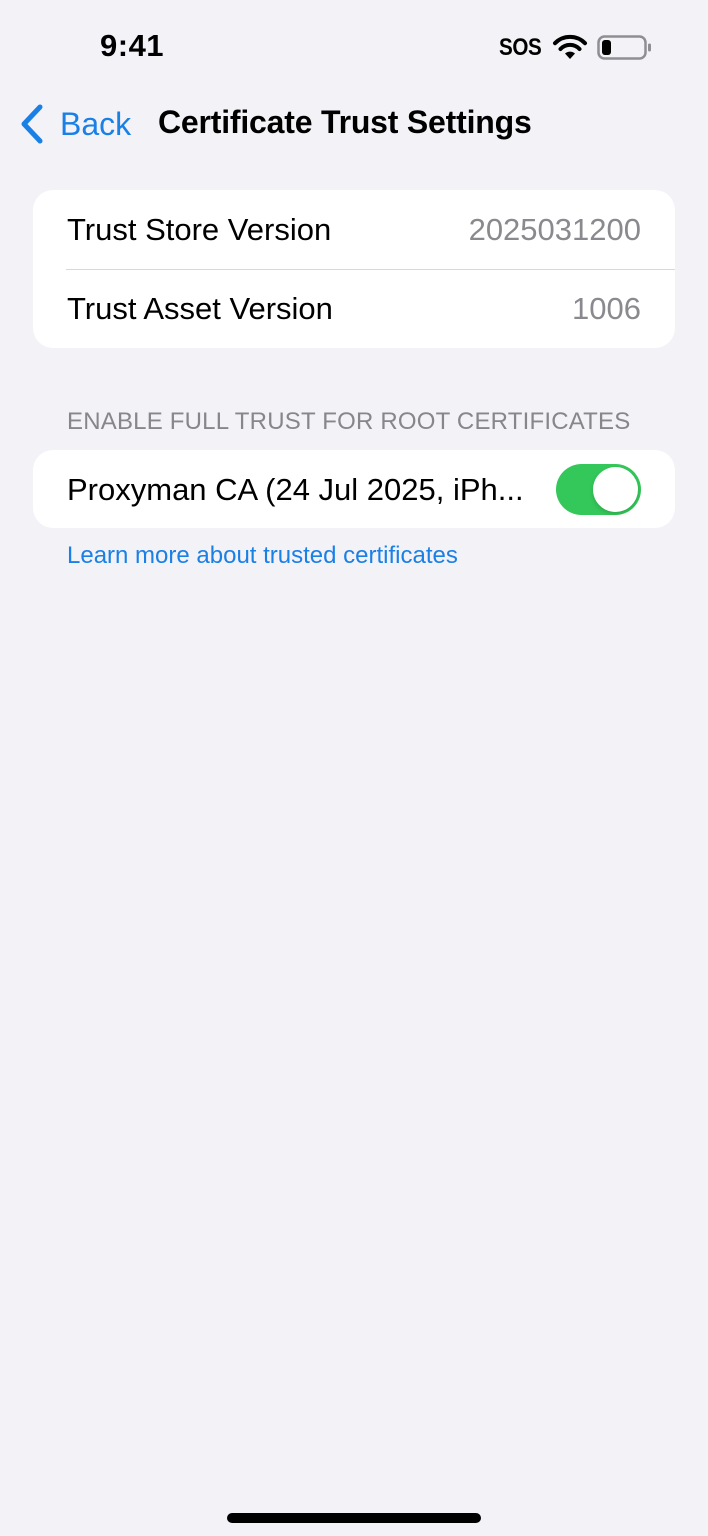 The image size is (708, 1536). I want to click on status-bar: 9:41 SOS, so click(354, 48).